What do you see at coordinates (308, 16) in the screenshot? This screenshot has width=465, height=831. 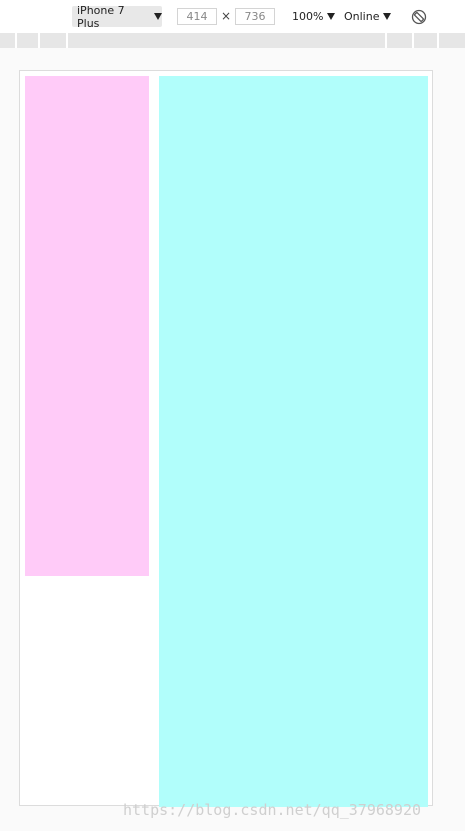 I see `zoom-select-label: 100%` at bounding box center [308, 16].